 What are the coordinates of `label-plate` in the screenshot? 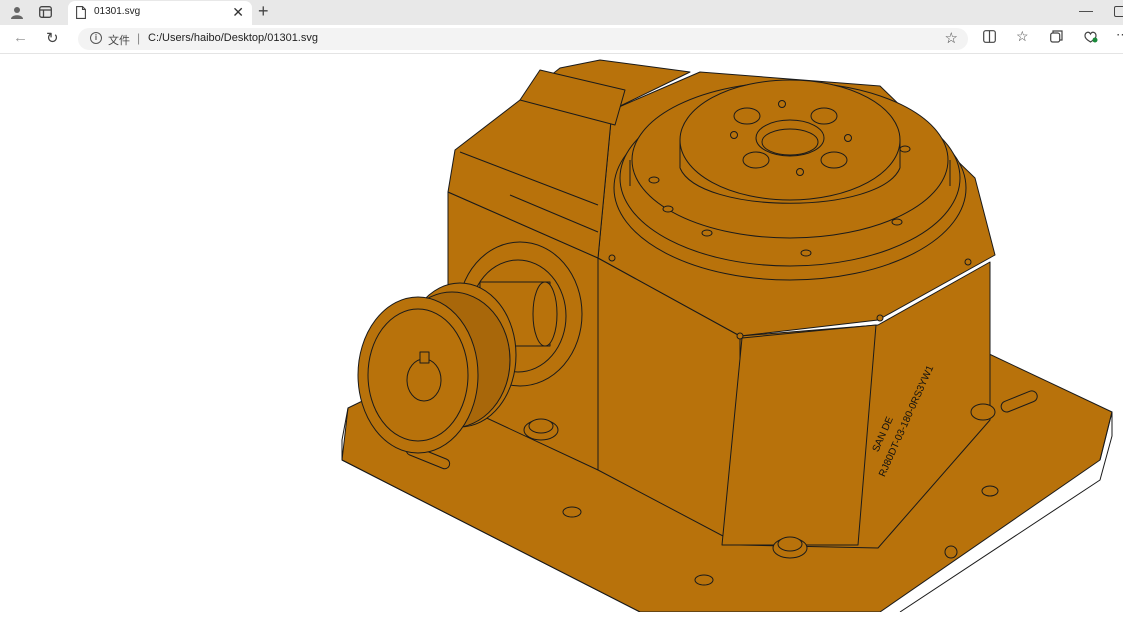 It's located at (799, 435).